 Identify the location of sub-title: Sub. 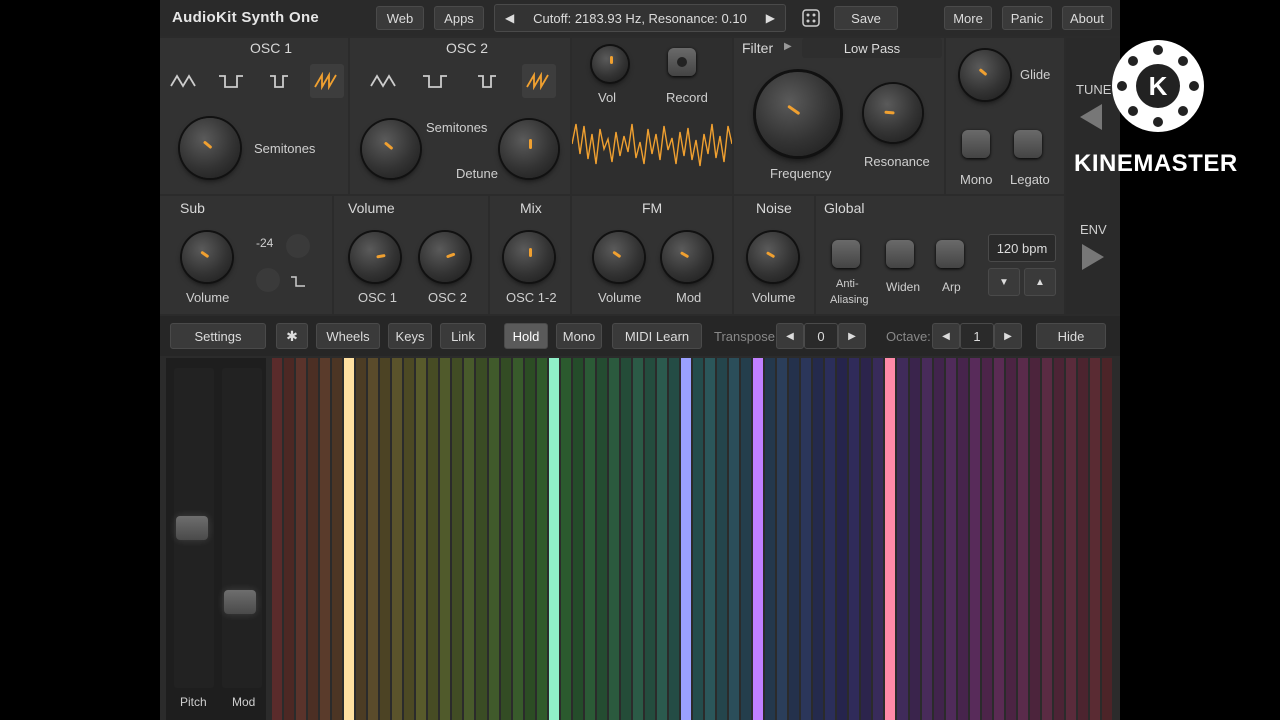
(192, 208).